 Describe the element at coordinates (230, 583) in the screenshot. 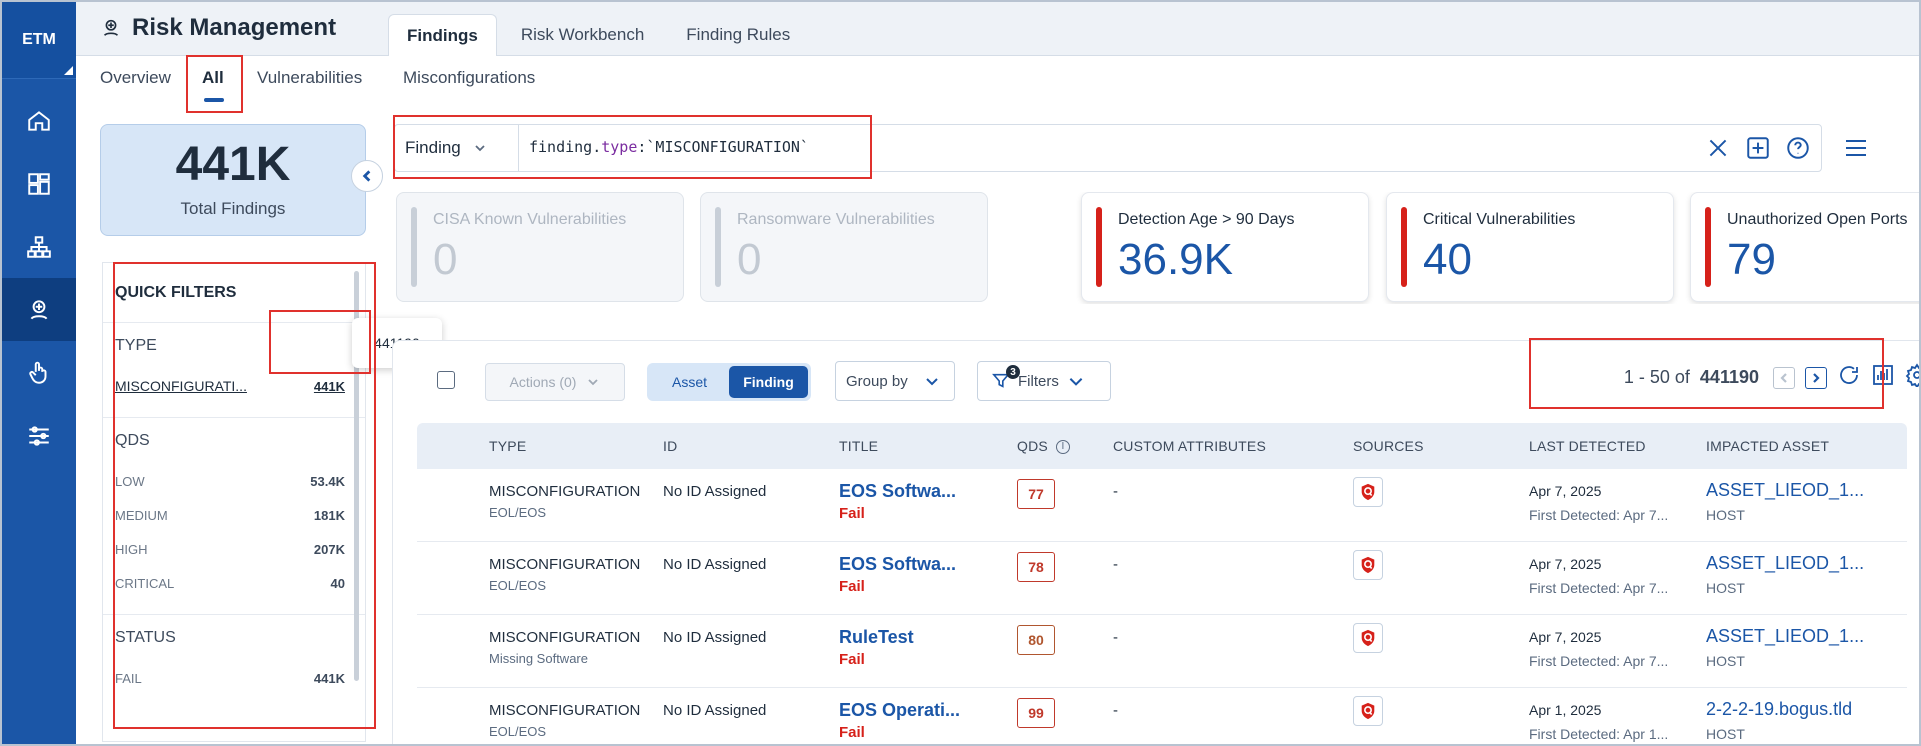

I see `filter-option-critical: CRITICAL 40` at that location.